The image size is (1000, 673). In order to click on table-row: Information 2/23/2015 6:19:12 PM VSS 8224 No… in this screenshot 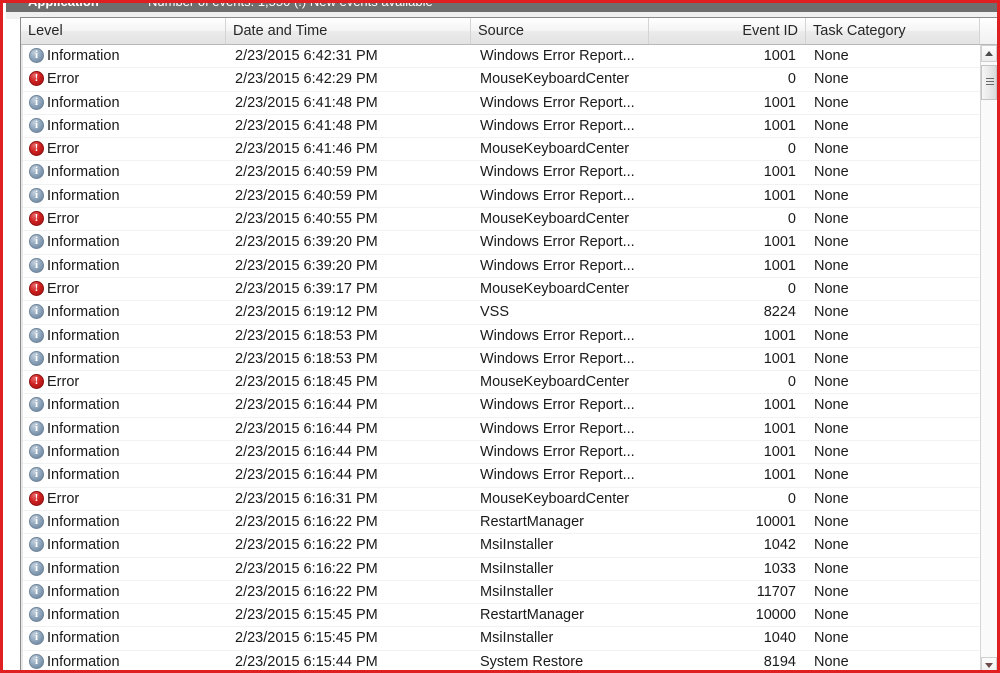, I will do `click(501, 313)`.